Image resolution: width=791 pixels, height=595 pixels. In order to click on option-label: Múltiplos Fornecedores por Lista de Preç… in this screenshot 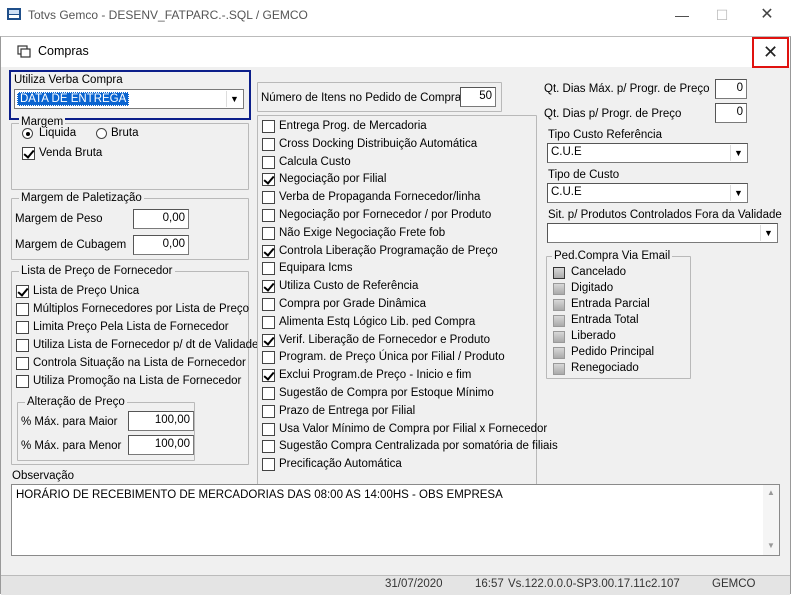, I will do `click(141, 309)`.